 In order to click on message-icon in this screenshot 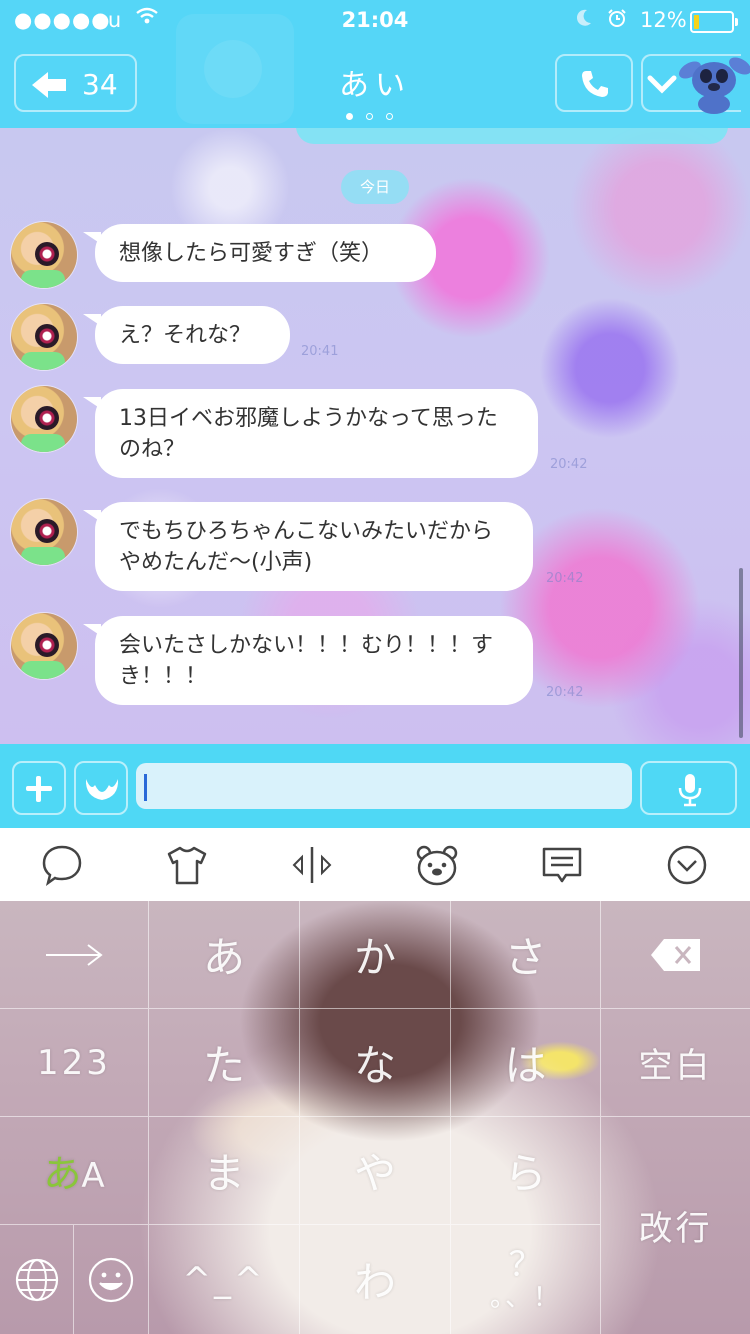, I will do `click(562, 865)`.